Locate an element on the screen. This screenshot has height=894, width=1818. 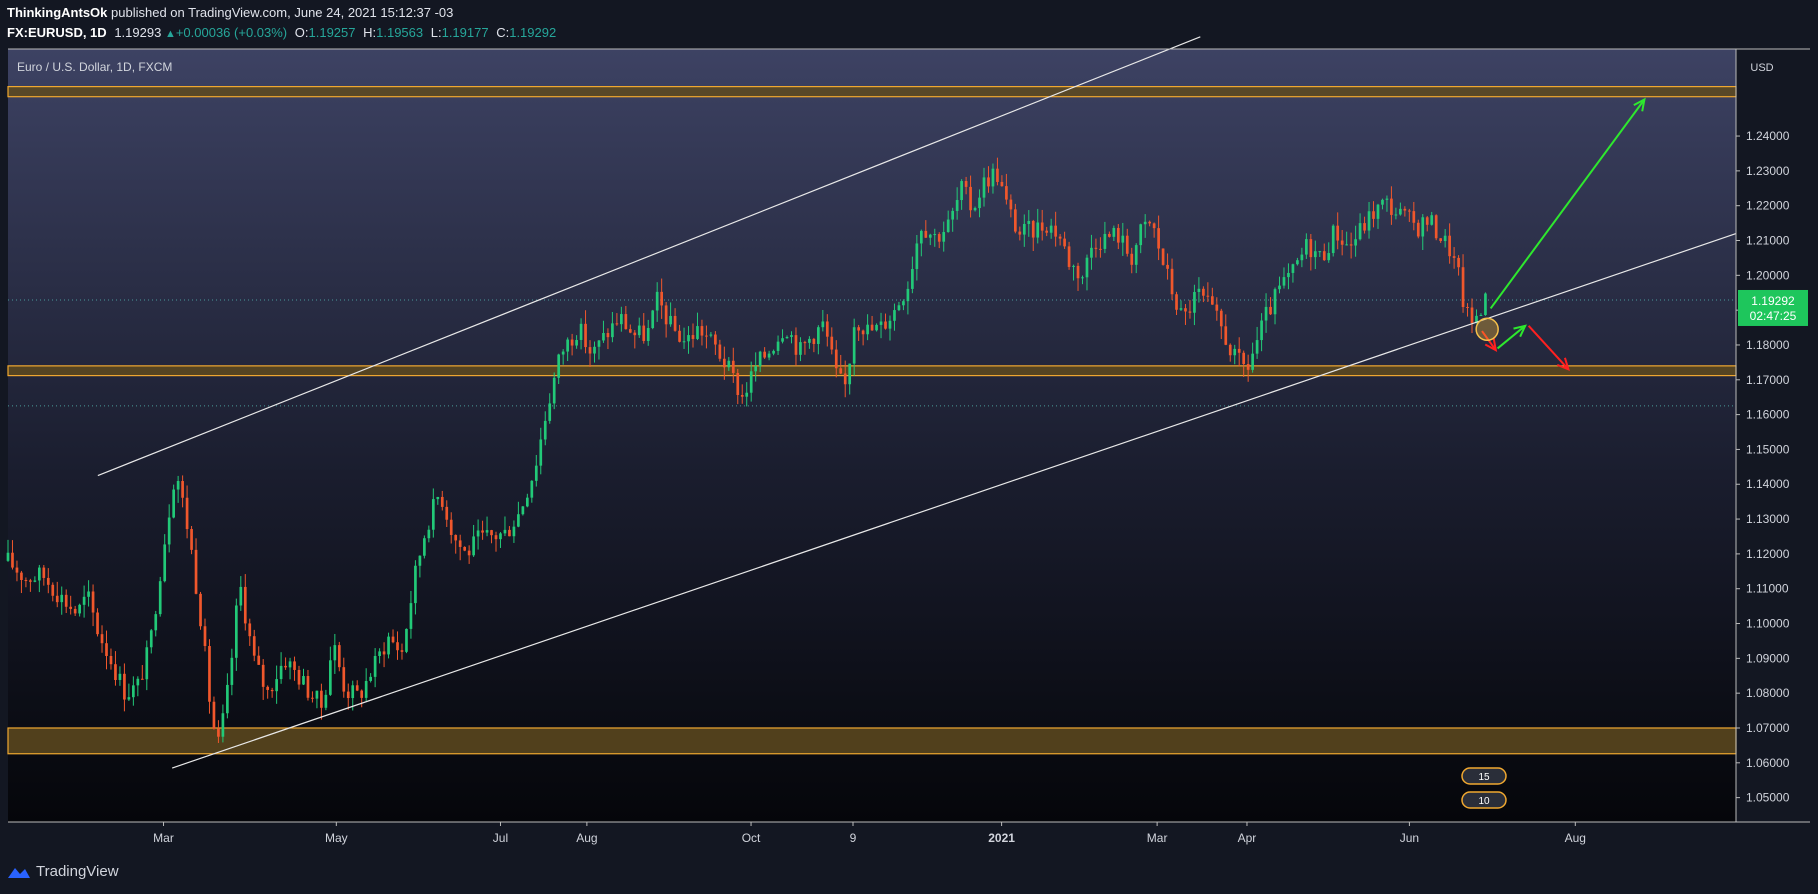
y-tick-label: 1.08000 is located at coordinates (1768, 693).